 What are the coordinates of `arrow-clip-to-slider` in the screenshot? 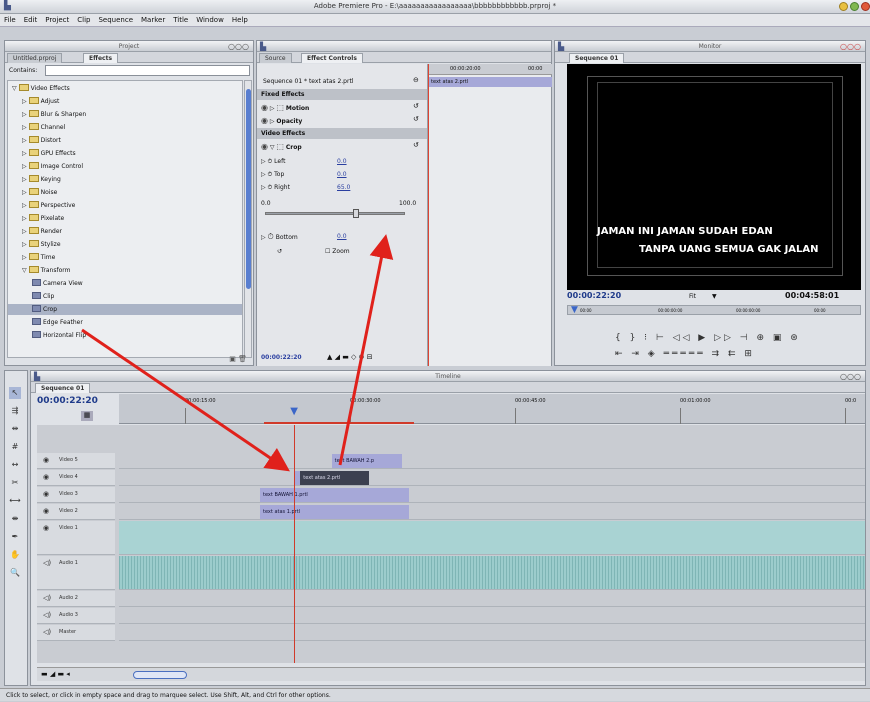 It's located at (366, 350).